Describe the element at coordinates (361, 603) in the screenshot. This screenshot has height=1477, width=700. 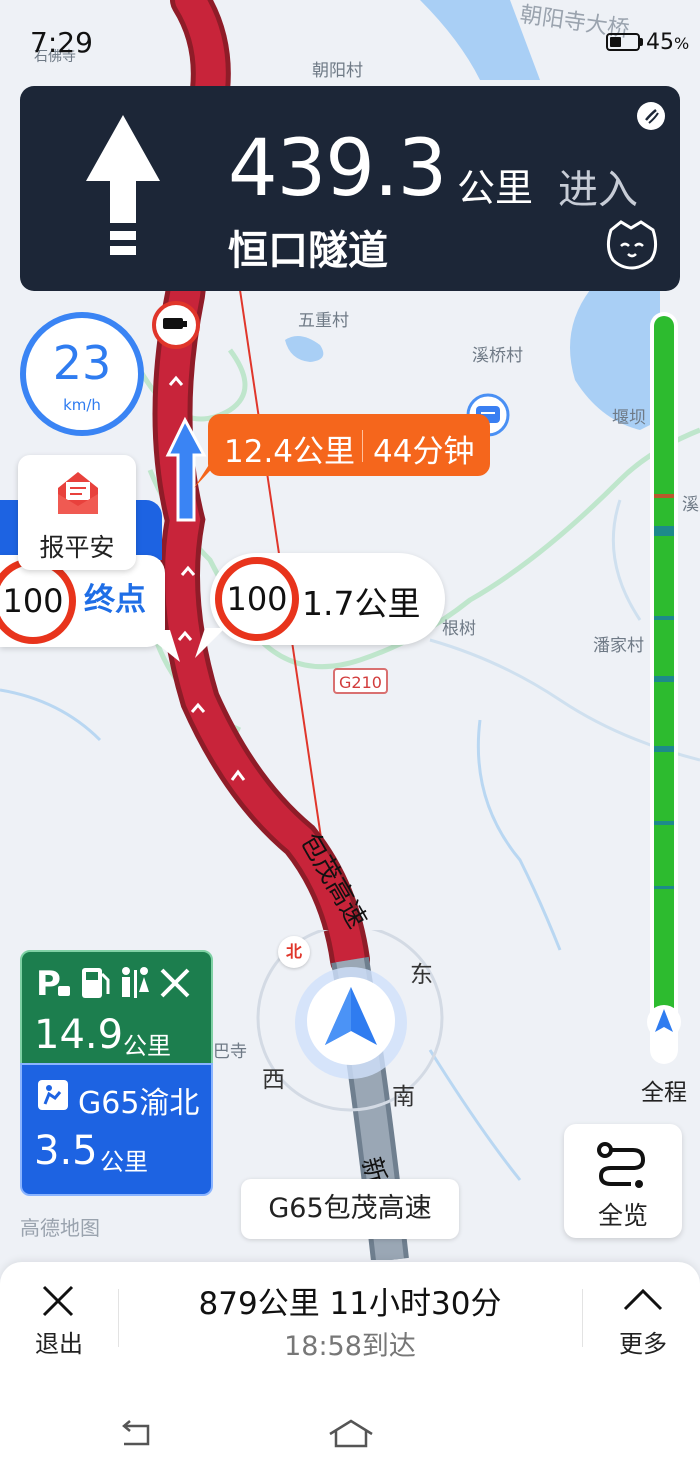
I see `speed-limit-next-distance: 1.7公里` at that location.